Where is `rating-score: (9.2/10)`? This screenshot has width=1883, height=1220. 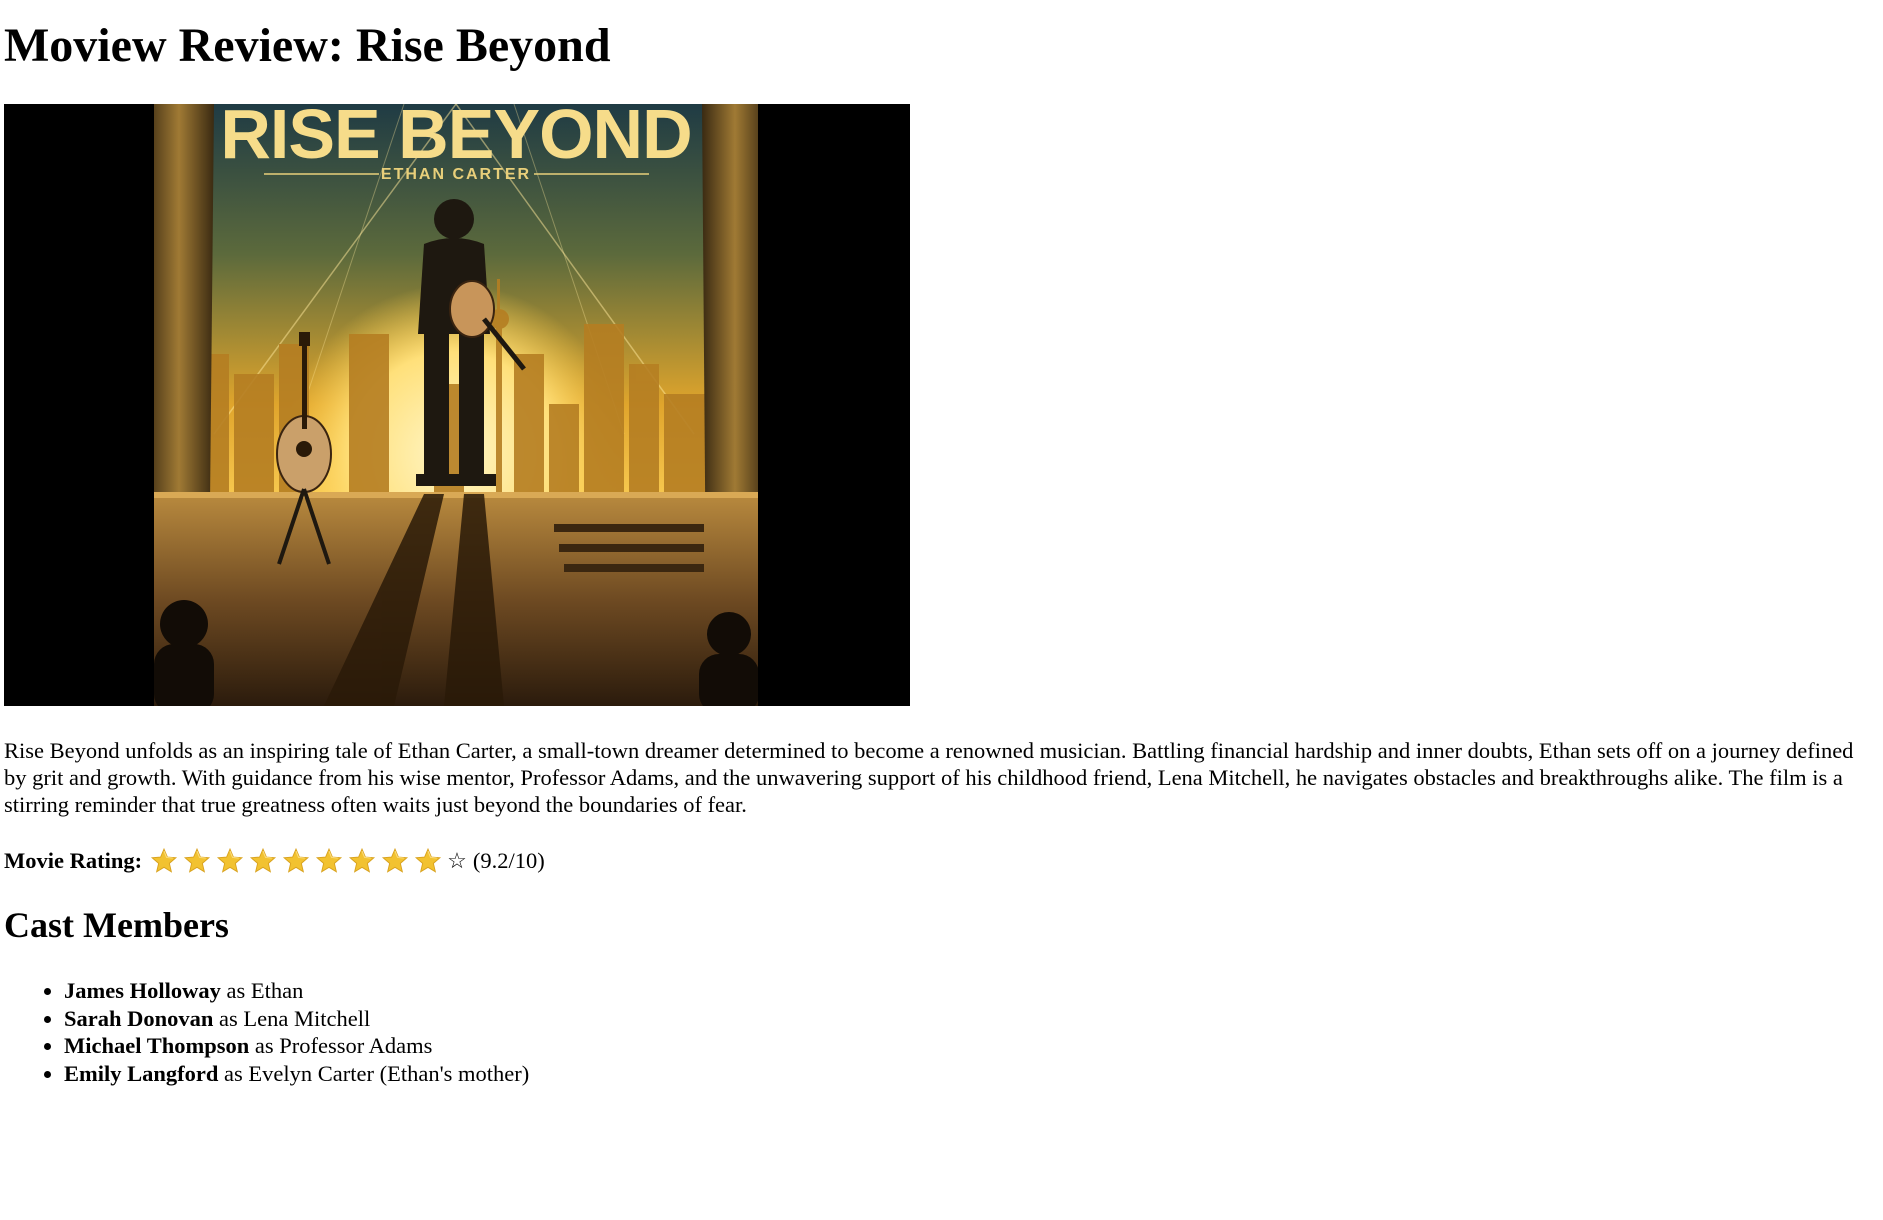 rating-score: (9.2/10) is located at coordinates (508, 860).